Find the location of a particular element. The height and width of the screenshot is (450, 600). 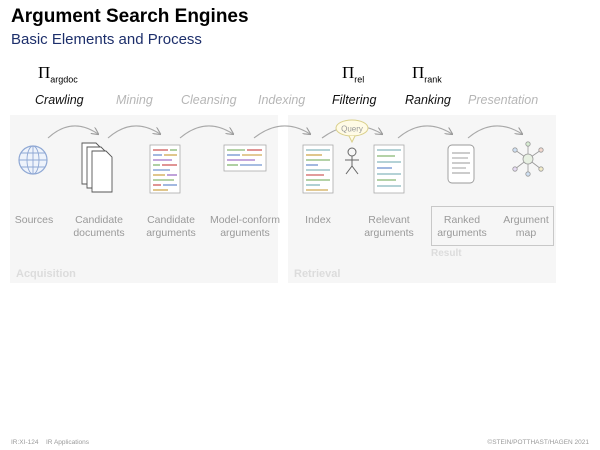

label-sources: Sources is located at coordinates (34, 220).